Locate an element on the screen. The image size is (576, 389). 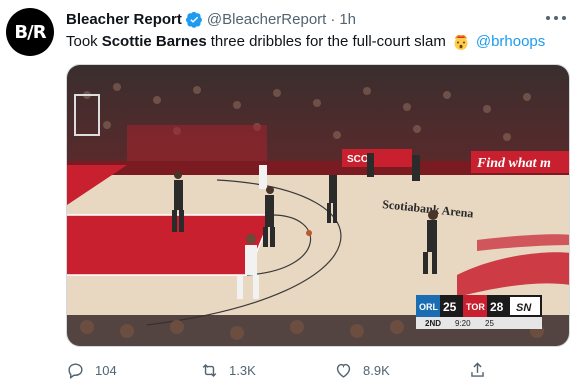
share-button is located at coordinates (482, 370).